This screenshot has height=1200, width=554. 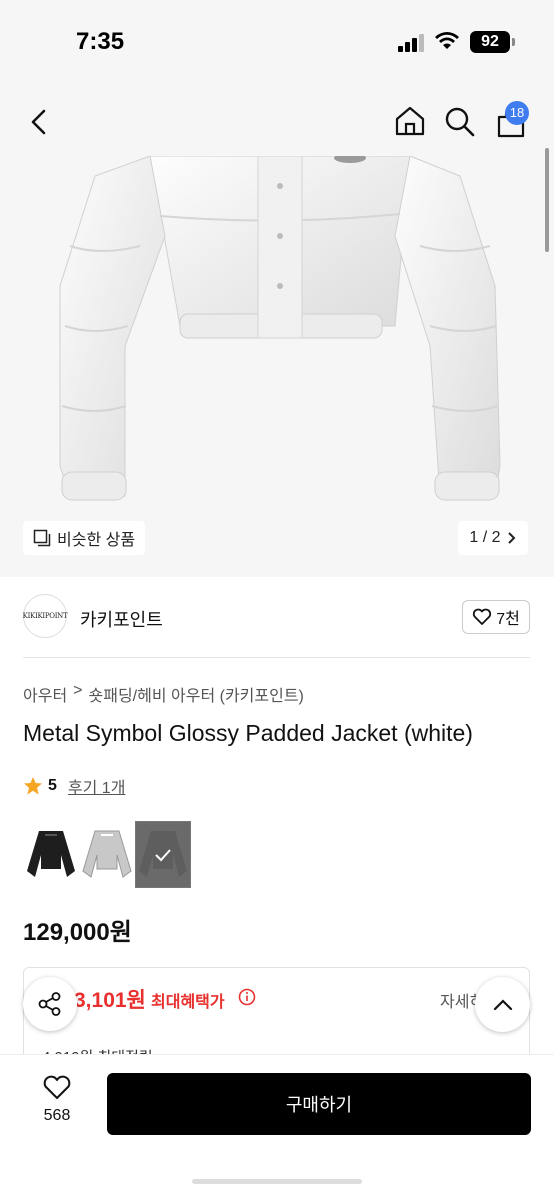 I want to click on swatch-silver, so click(x=107, y=854).